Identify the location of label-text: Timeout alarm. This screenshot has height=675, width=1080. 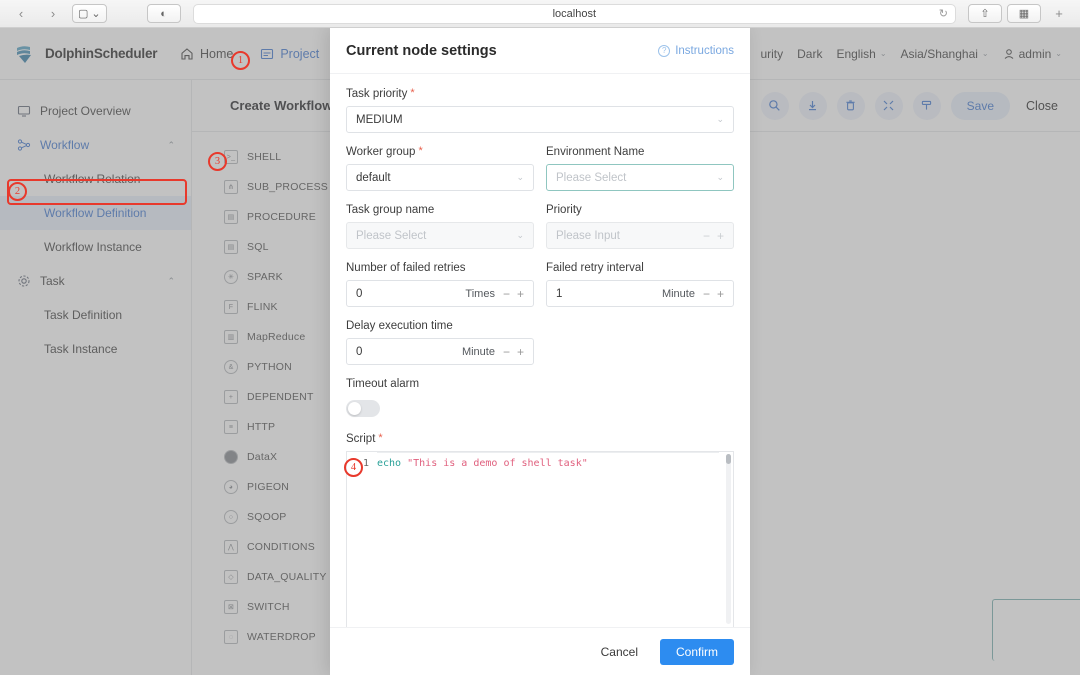
(383, 384).